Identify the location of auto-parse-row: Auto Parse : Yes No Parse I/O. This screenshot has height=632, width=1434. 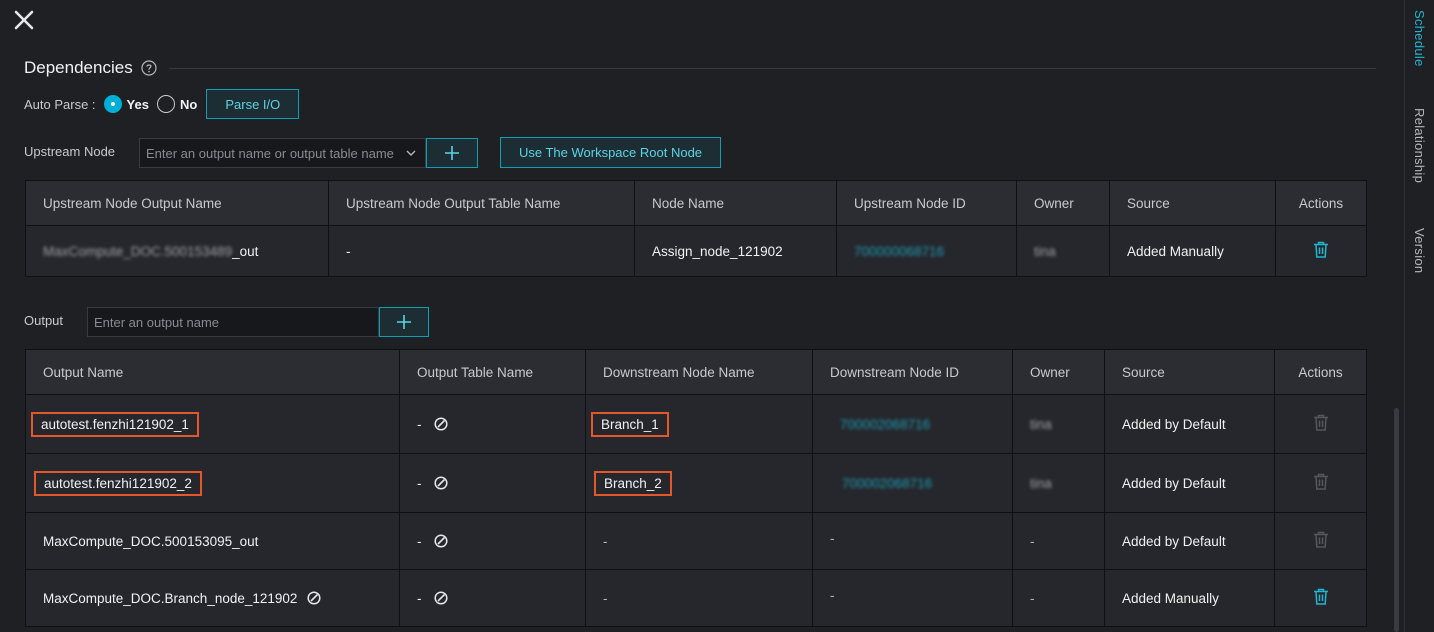
(162, 104).